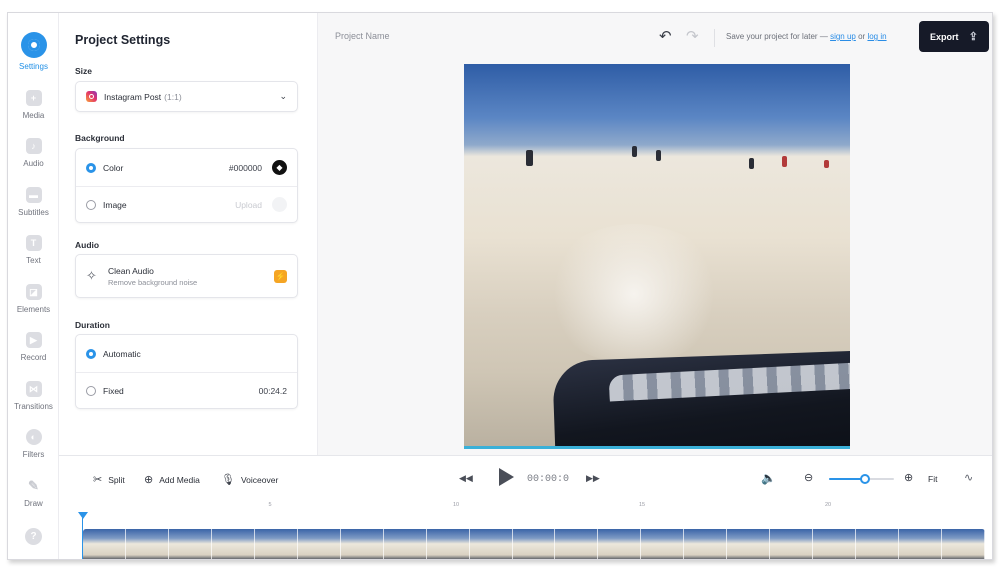 Image resolution: width=1000 pixels, height=570 pixels. I want to click on plus-circle-icon: ⊕, so click(149, 480).